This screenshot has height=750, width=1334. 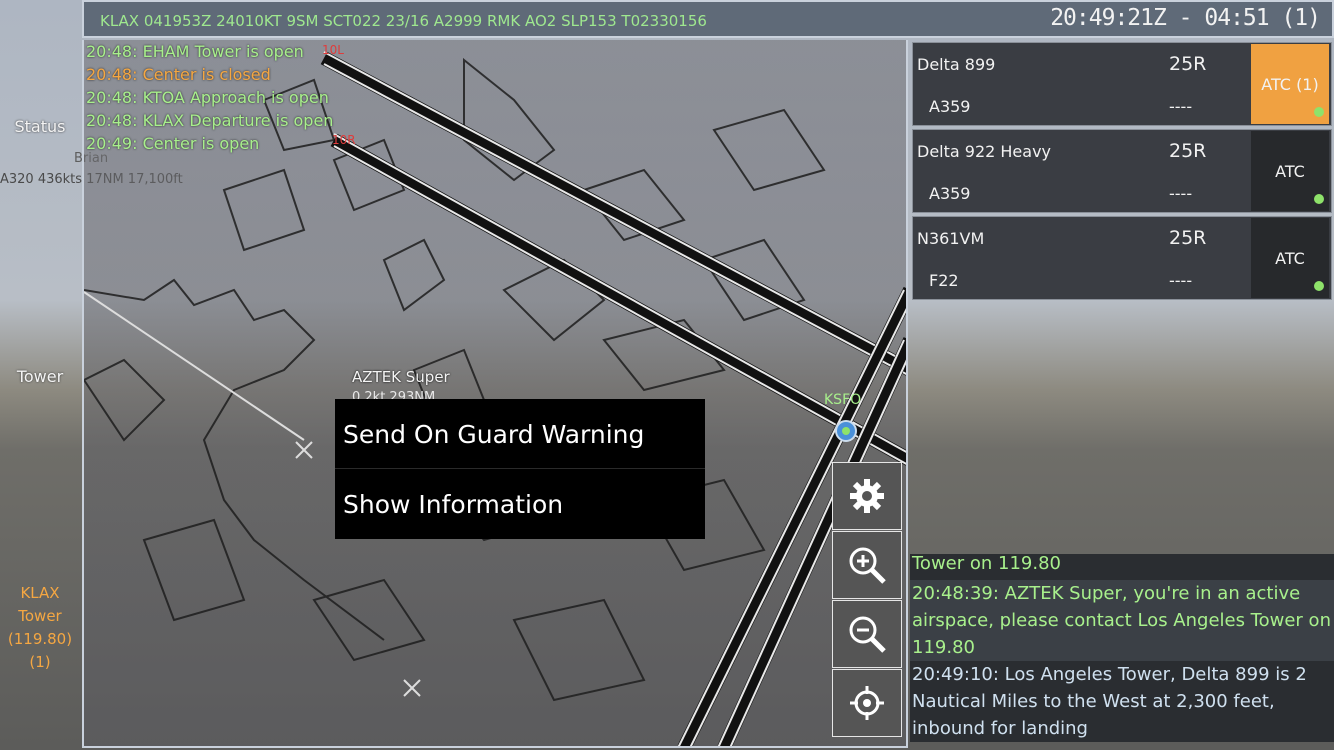 I want to click on log-line: 20:48: KLAX Departure is open, so click(x=210, y=120).